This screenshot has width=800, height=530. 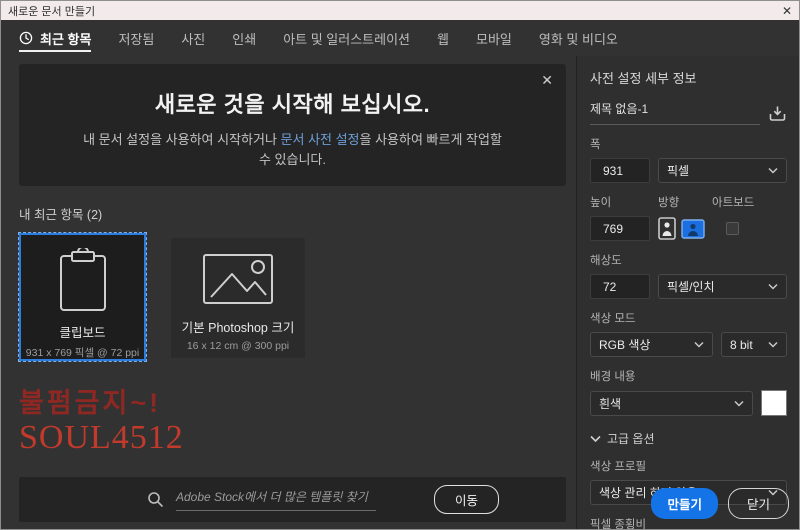 I want to click on recent-item-meta: 16 x 12 cm @ 300 ppi, so click(x=238, y=346).